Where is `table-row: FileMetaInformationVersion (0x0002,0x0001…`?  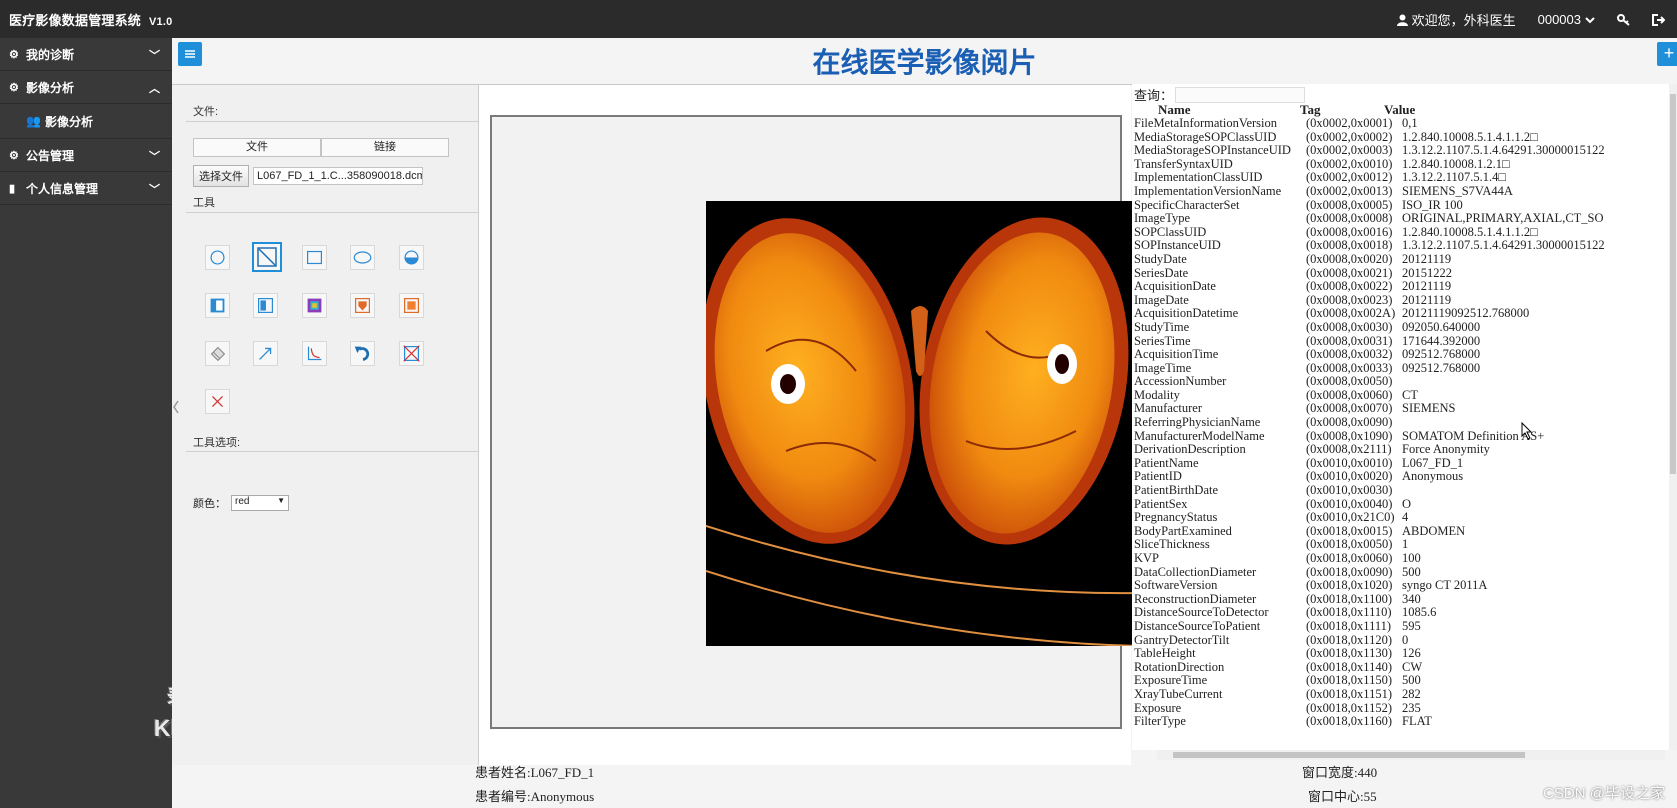
table-row: FileMetaInformationVersion (0x0002,0x0001… is located at coordinates (1405, 123).